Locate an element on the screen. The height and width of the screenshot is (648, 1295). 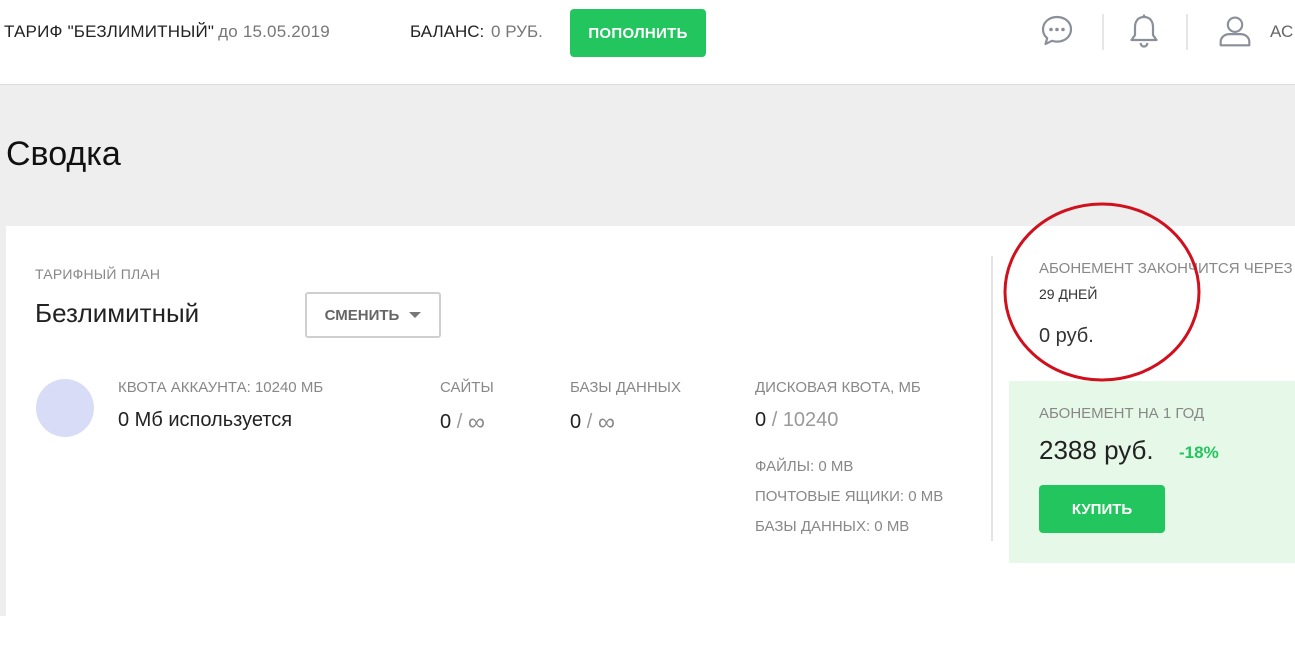
disk-quota-label: ДИСКОВАЯ КВОТА, МБ is located at coordinates (838, 387).